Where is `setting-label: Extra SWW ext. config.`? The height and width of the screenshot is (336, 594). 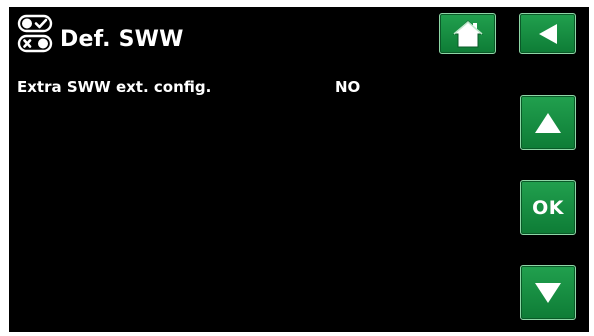 setting-label: Extra SWW ext. config. is located at coordinates (114, 87).